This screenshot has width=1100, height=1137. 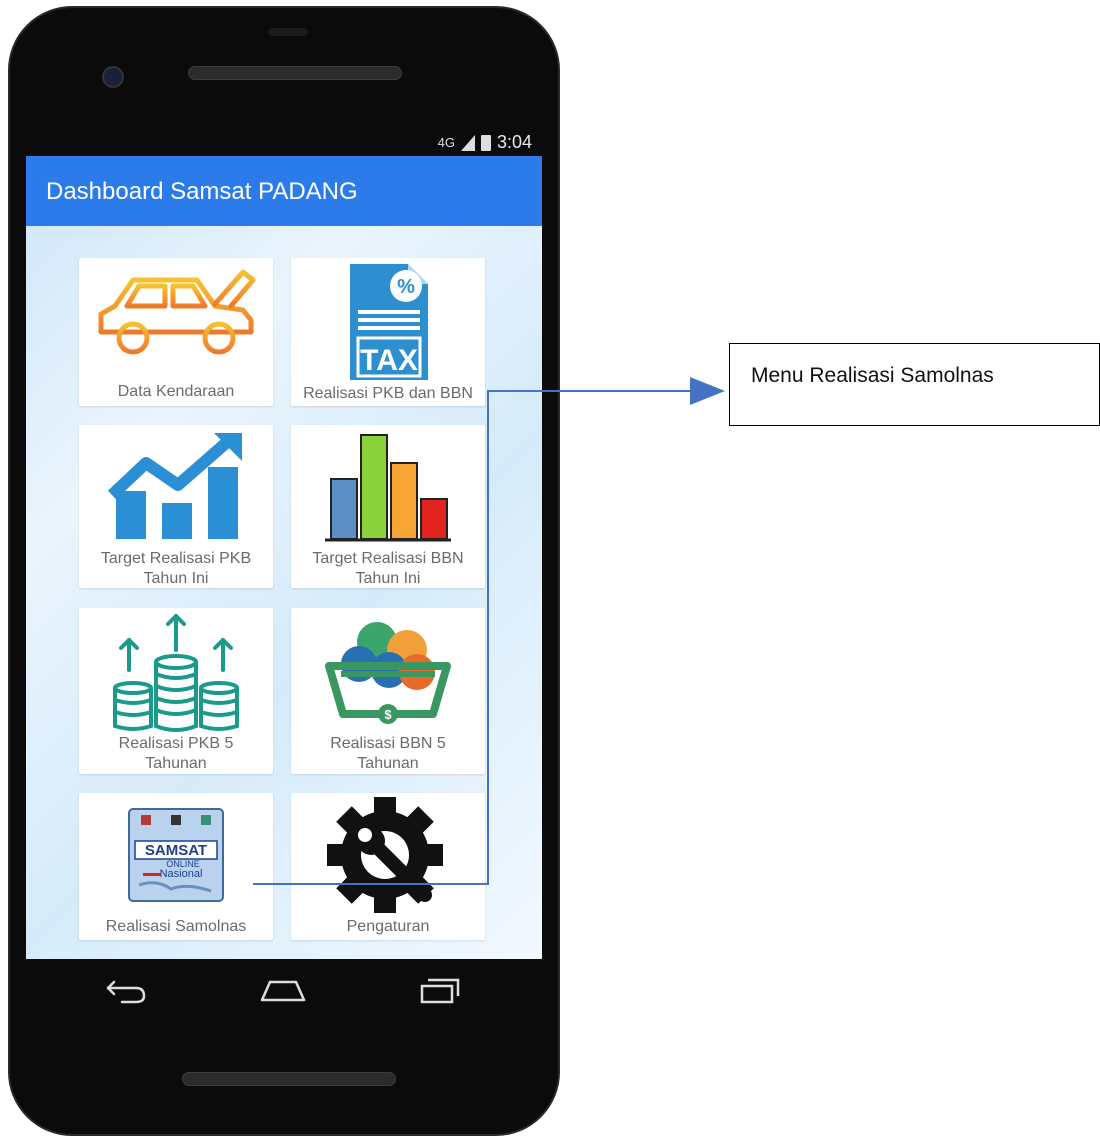 What do you see at coordinates (485, 142) in the screenshot?
I see `battery-icon` at bounding box center [485, 142].